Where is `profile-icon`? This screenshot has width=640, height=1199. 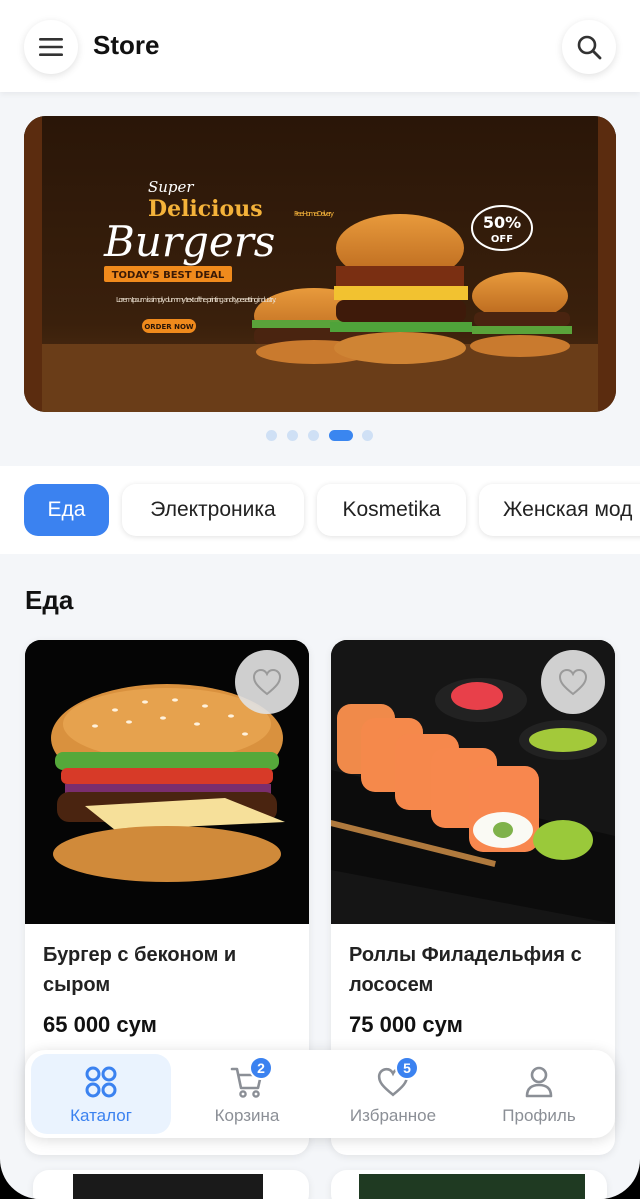
profile-icon is located at coordinates (539, 1082).